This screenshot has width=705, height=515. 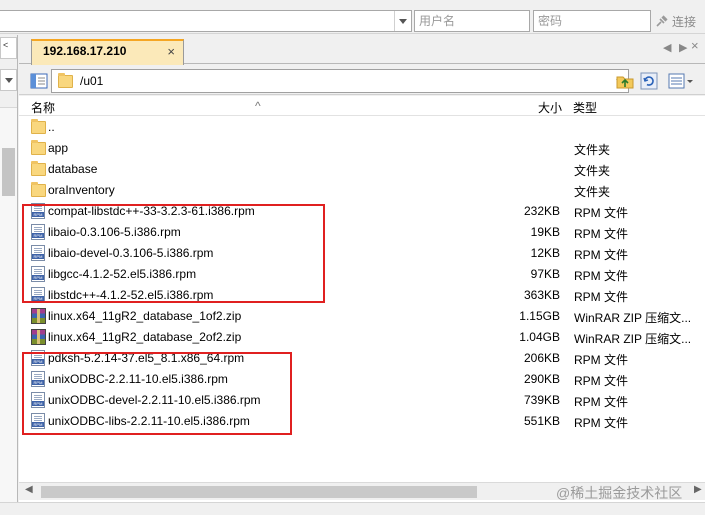 What do you see at coordinates (539, 316) in the screenshot?
I see `file-size: 1.15GB` at bounding box center [539, 316].